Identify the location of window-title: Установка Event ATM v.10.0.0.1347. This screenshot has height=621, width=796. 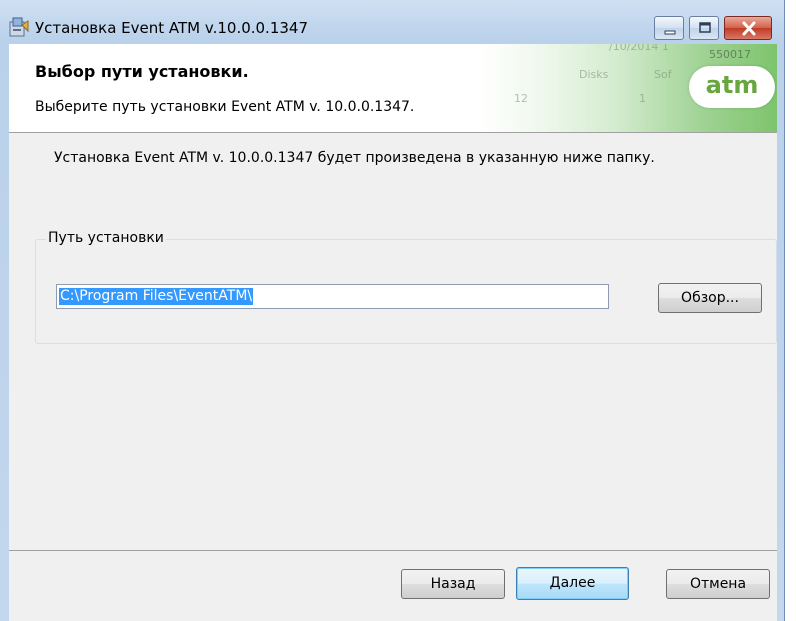
(172, 28).